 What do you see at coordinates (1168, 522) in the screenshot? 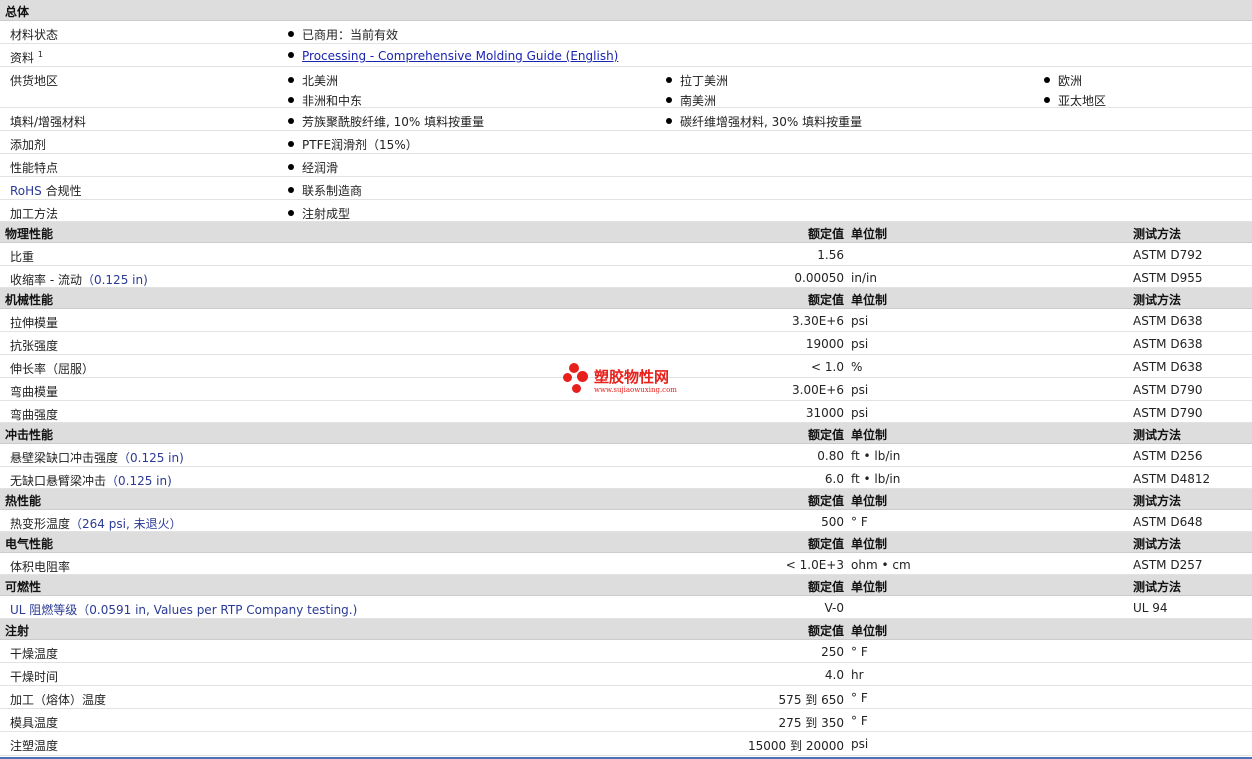
I see `prop-method: ASTM D648` at bounding box center [1168, 522].